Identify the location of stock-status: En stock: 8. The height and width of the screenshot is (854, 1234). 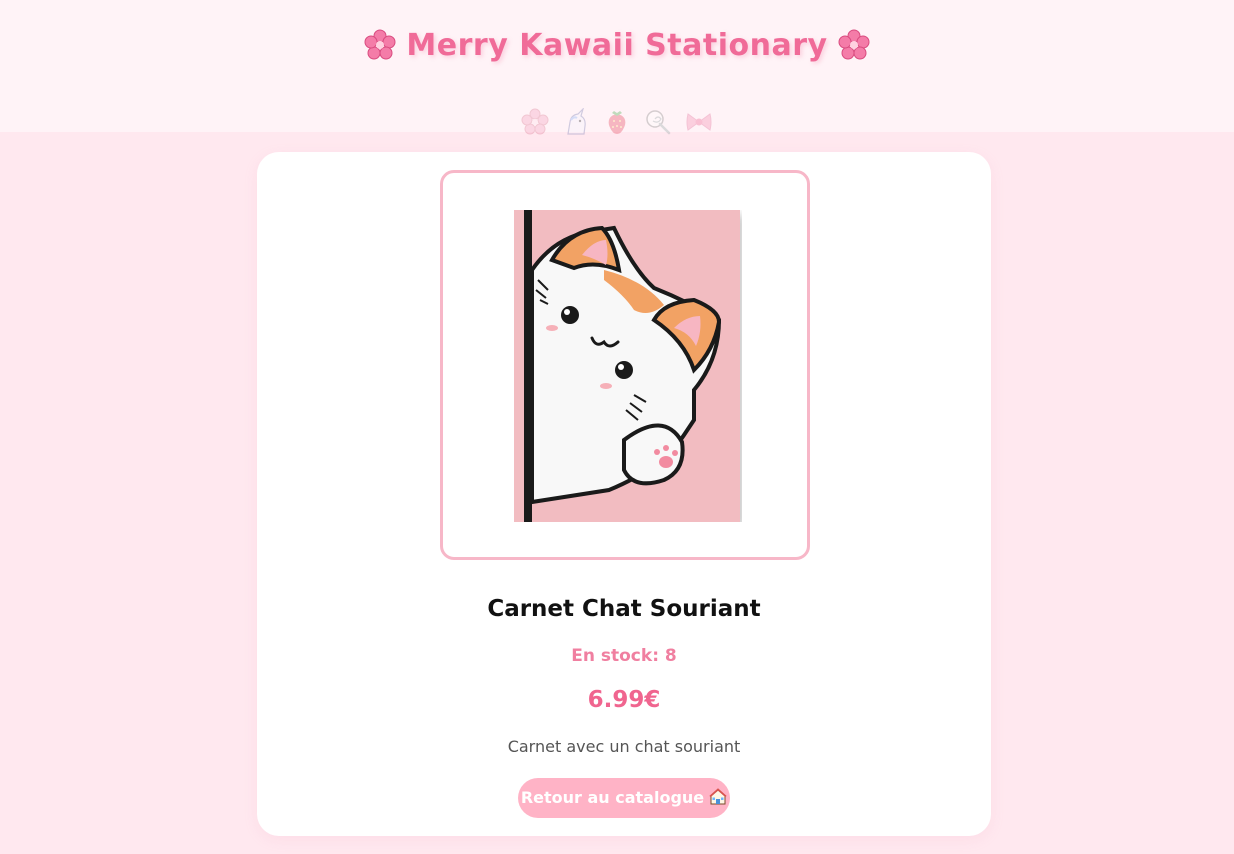
(624, 656).